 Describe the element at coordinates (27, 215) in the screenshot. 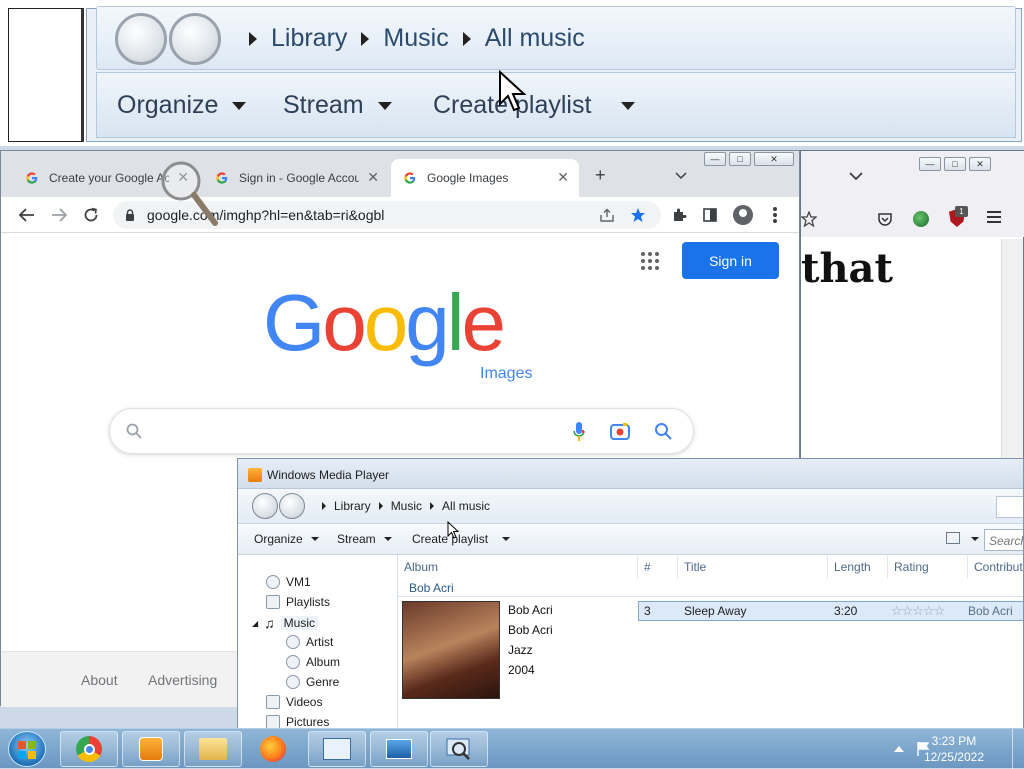

I see `back-arrow-icon` at that location.